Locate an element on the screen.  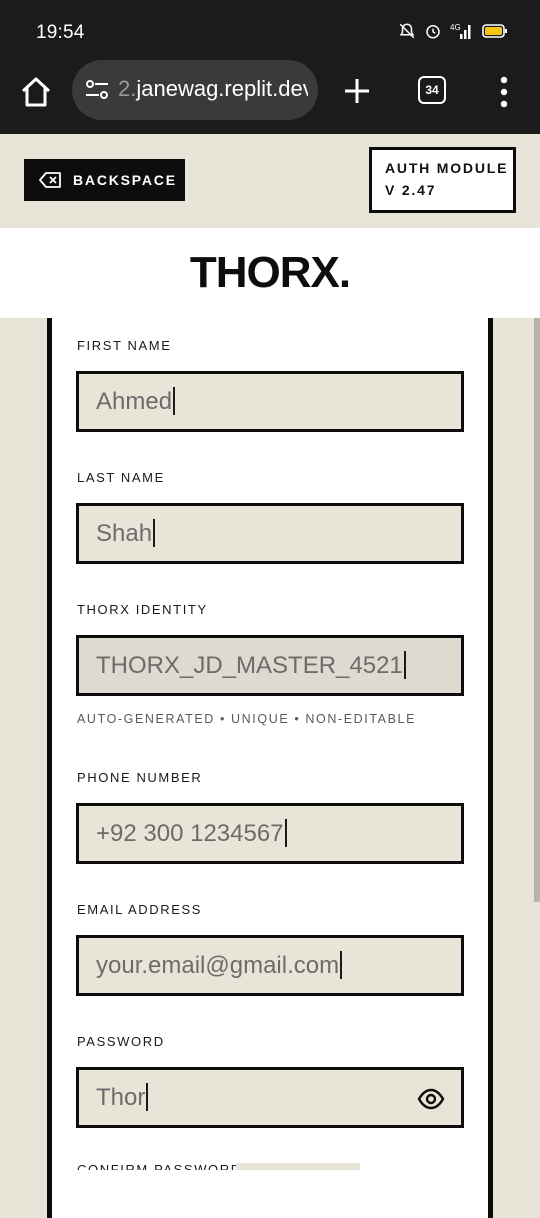
email-placeholder: your.email@gmail.com is located at coordinates (219, 965).